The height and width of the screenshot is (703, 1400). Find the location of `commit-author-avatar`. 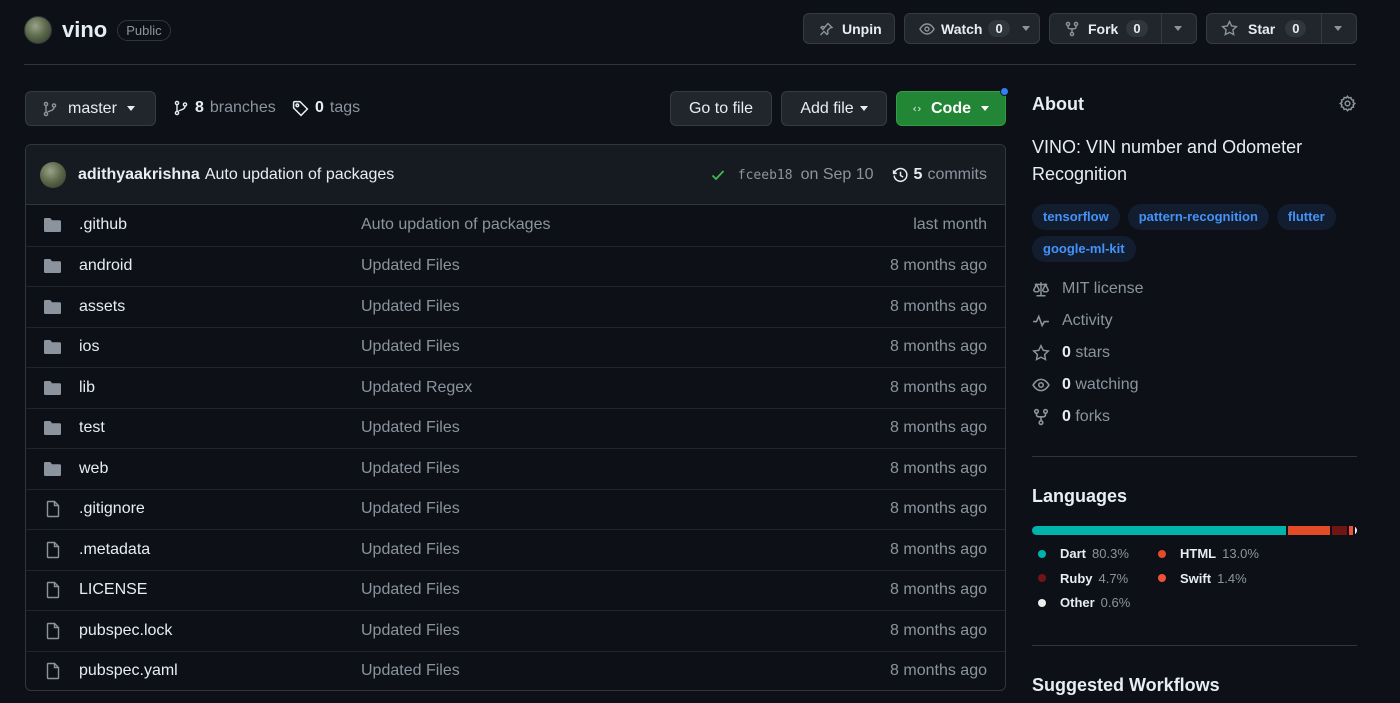

commit-author-avatar is located at coordinates (53, 174).